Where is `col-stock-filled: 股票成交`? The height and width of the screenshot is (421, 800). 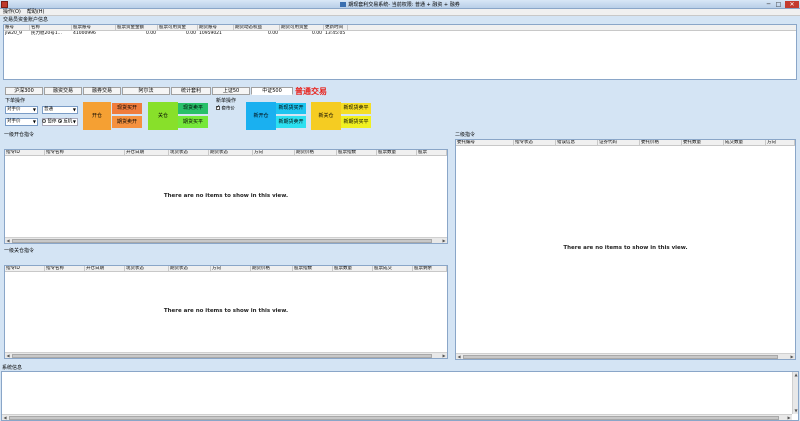
col-stock-filled: 股票成交 is located at coordinates (393, 268).